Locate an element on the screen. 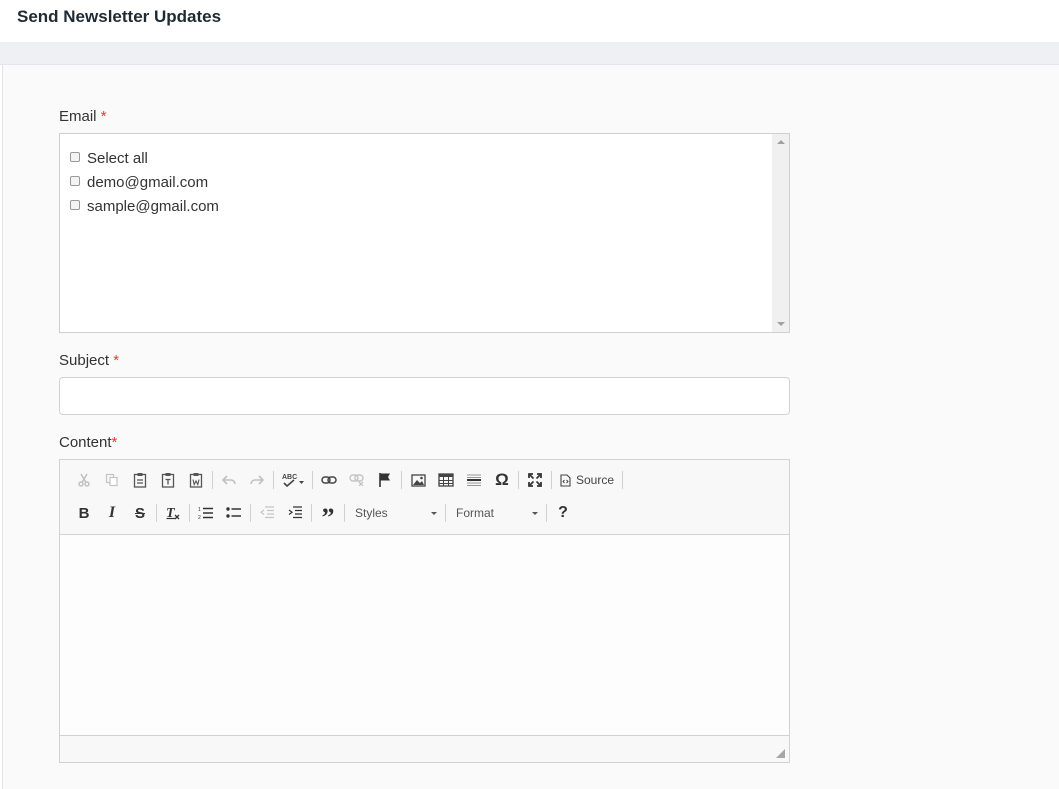  content-required-mark: * is located at coordinates (114, 442).